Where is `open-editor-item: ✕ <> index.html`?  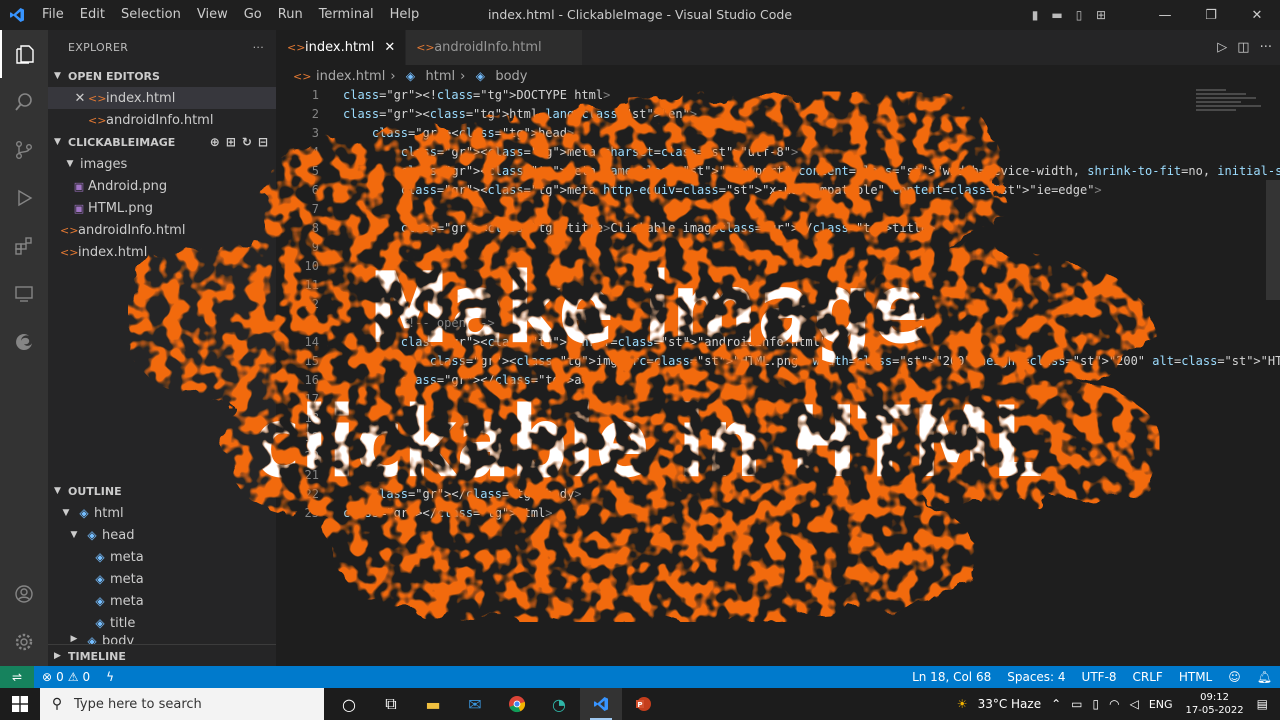 open-editor-item: ✕ <> index.html is located at coordinates (162, 98).